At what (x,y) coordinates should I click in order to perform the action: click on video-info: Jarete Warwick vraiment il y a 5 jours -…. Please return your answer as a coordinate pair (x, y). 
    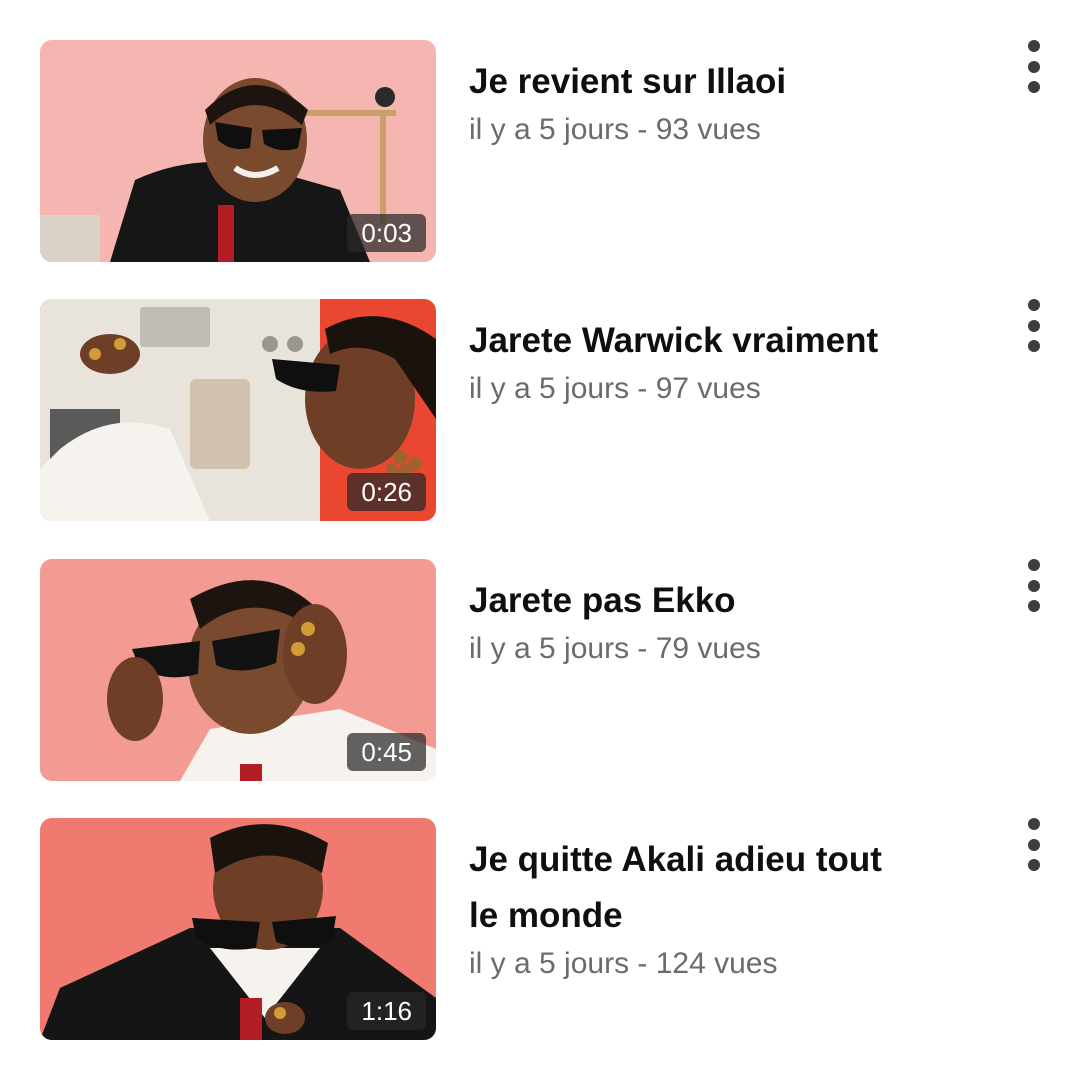
    Looking at the image, I should click on (729, 361).